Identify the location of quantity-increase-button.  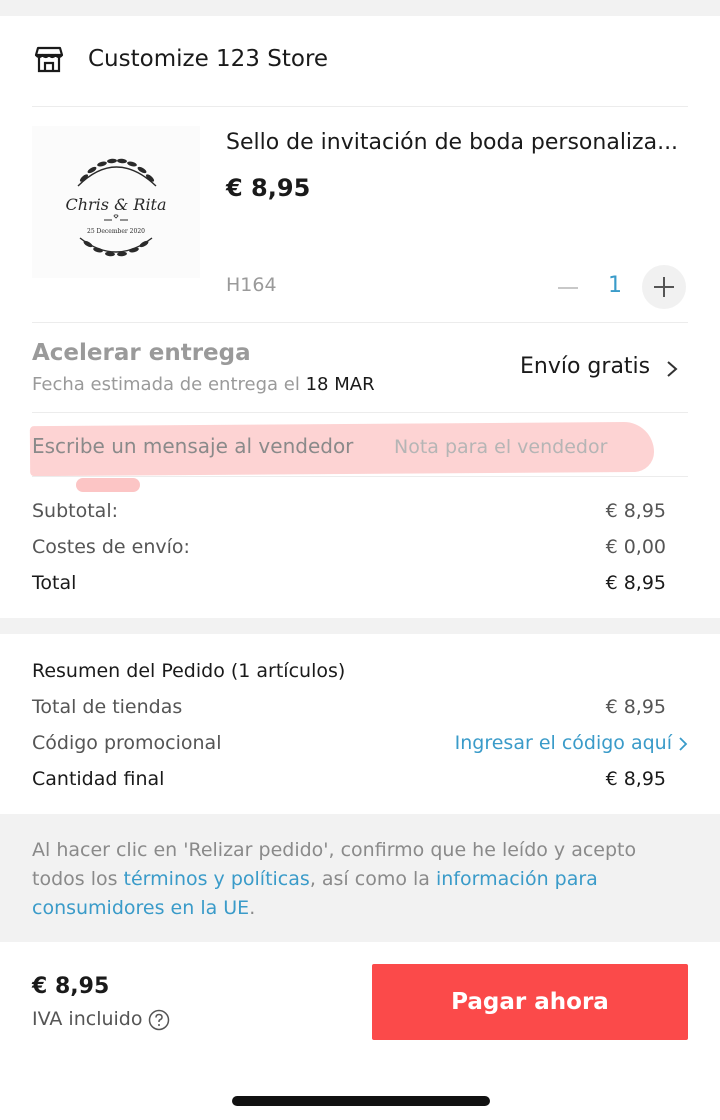
(664, 287).